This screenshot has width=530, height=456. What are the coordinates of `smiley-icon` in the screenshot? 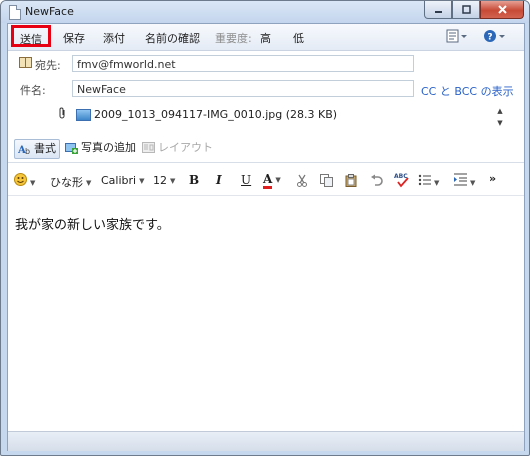 It's located at (20, 179).